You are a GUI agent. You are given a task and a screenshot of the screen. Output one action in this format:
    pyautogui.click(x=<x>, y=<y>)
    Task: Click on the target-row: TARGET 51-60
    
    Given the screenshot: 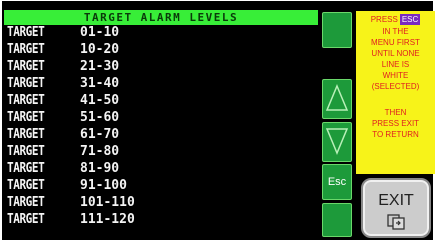 What is the action you would take?
    pyautogui.click(x=161, y=118)
    